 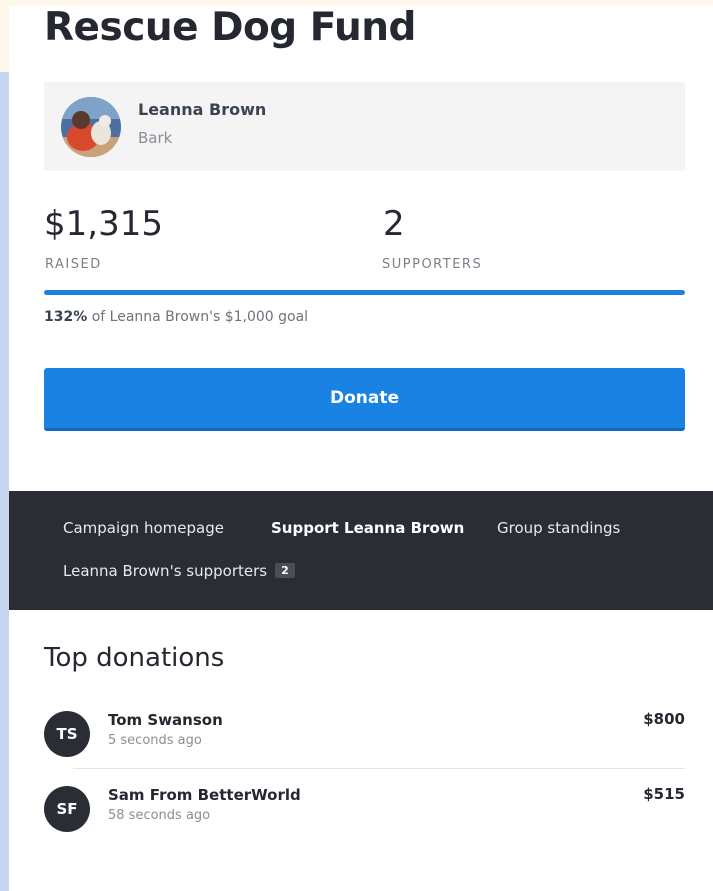 What do you see at coordinates (285, 570) in the screenshot?
I see `supporters-count-badge: 2` at bounding box center [285, 570].